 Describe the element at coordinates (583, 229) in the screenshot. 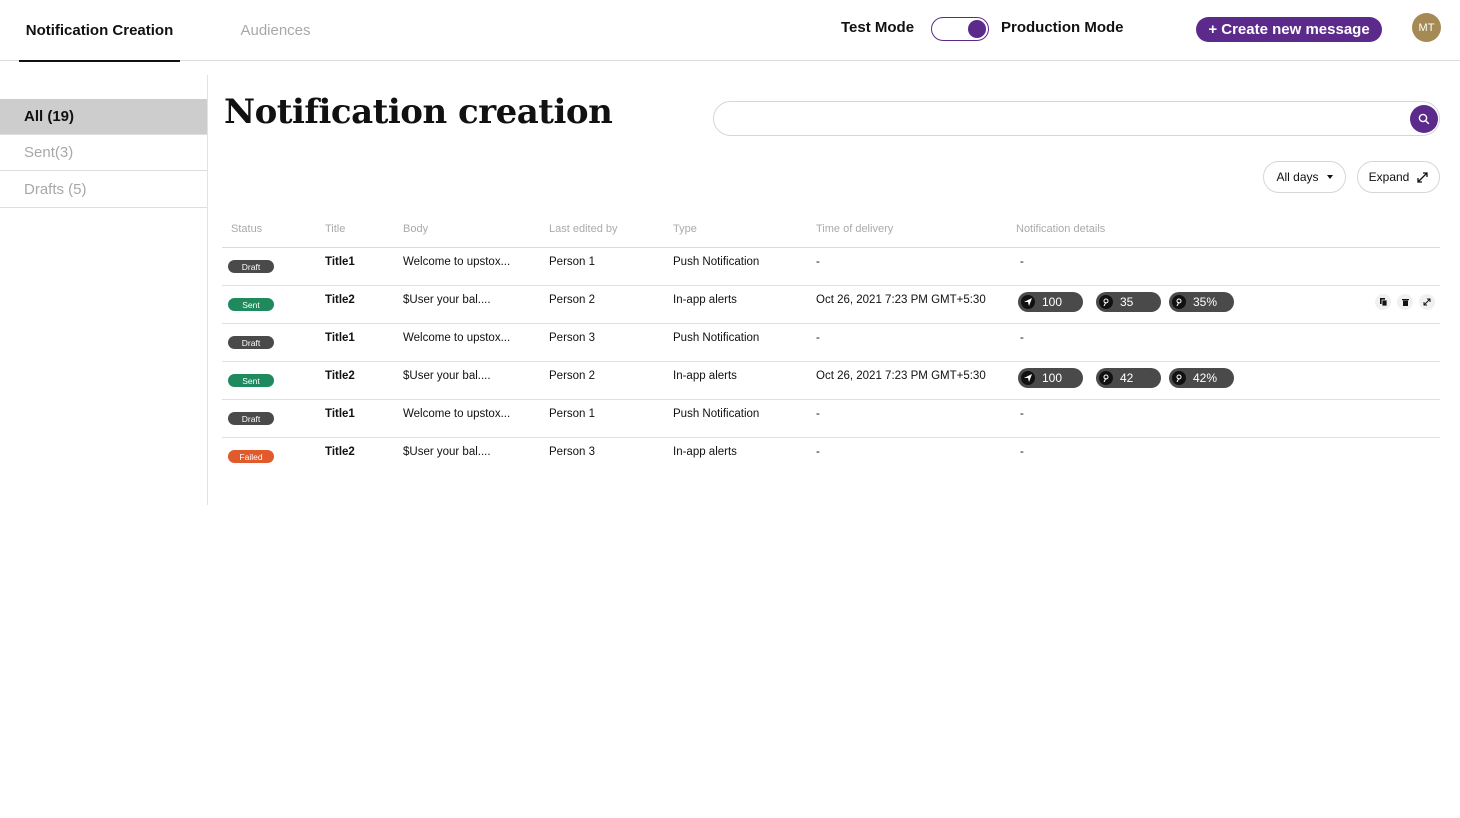

I see `column-header-last-edited-by: Last edited by` at that location.